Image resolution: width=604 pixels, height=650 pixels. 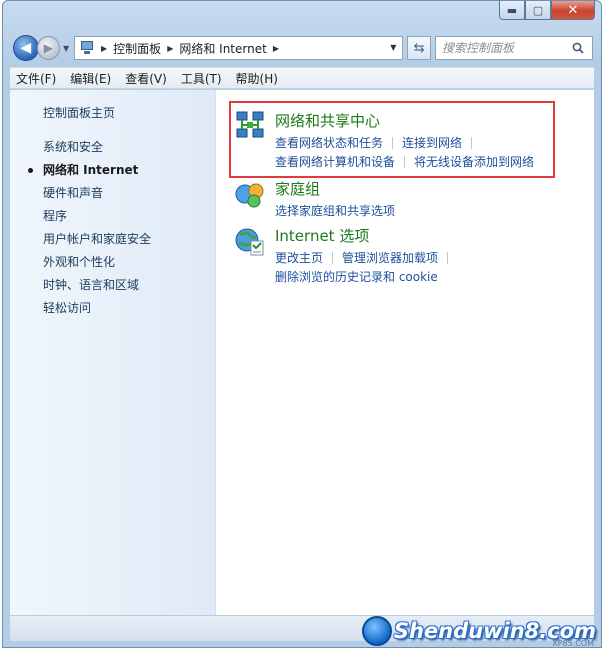 What do you see at coordinates (393, 47) in the screenshot?
I see `address-dropdown-icon: ▼` at bounding box center [393, 47].